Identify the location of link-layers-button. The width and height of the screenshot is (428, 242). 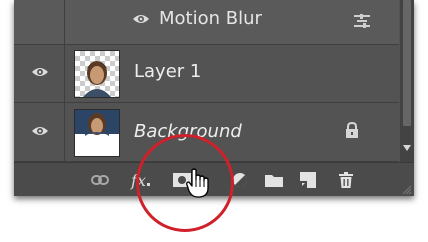
(100, 179).